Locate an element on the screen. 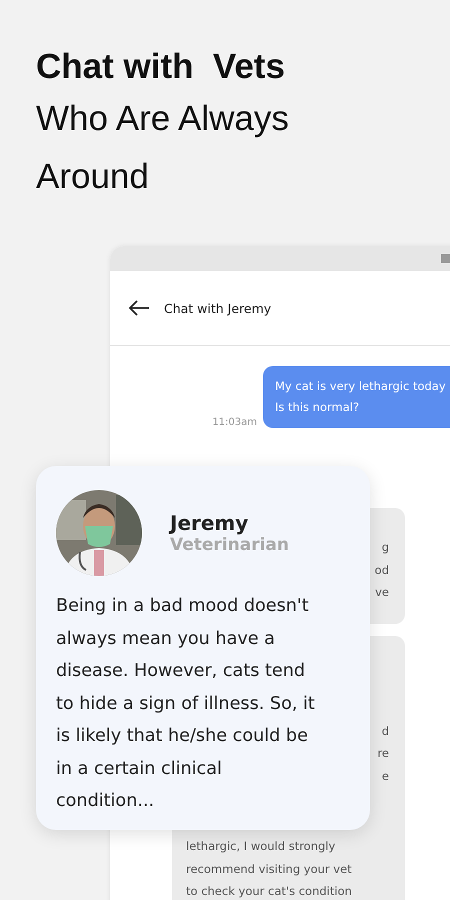 This screenshot has height=900, width=450. message-line: re is located at coordinates (383, 753).